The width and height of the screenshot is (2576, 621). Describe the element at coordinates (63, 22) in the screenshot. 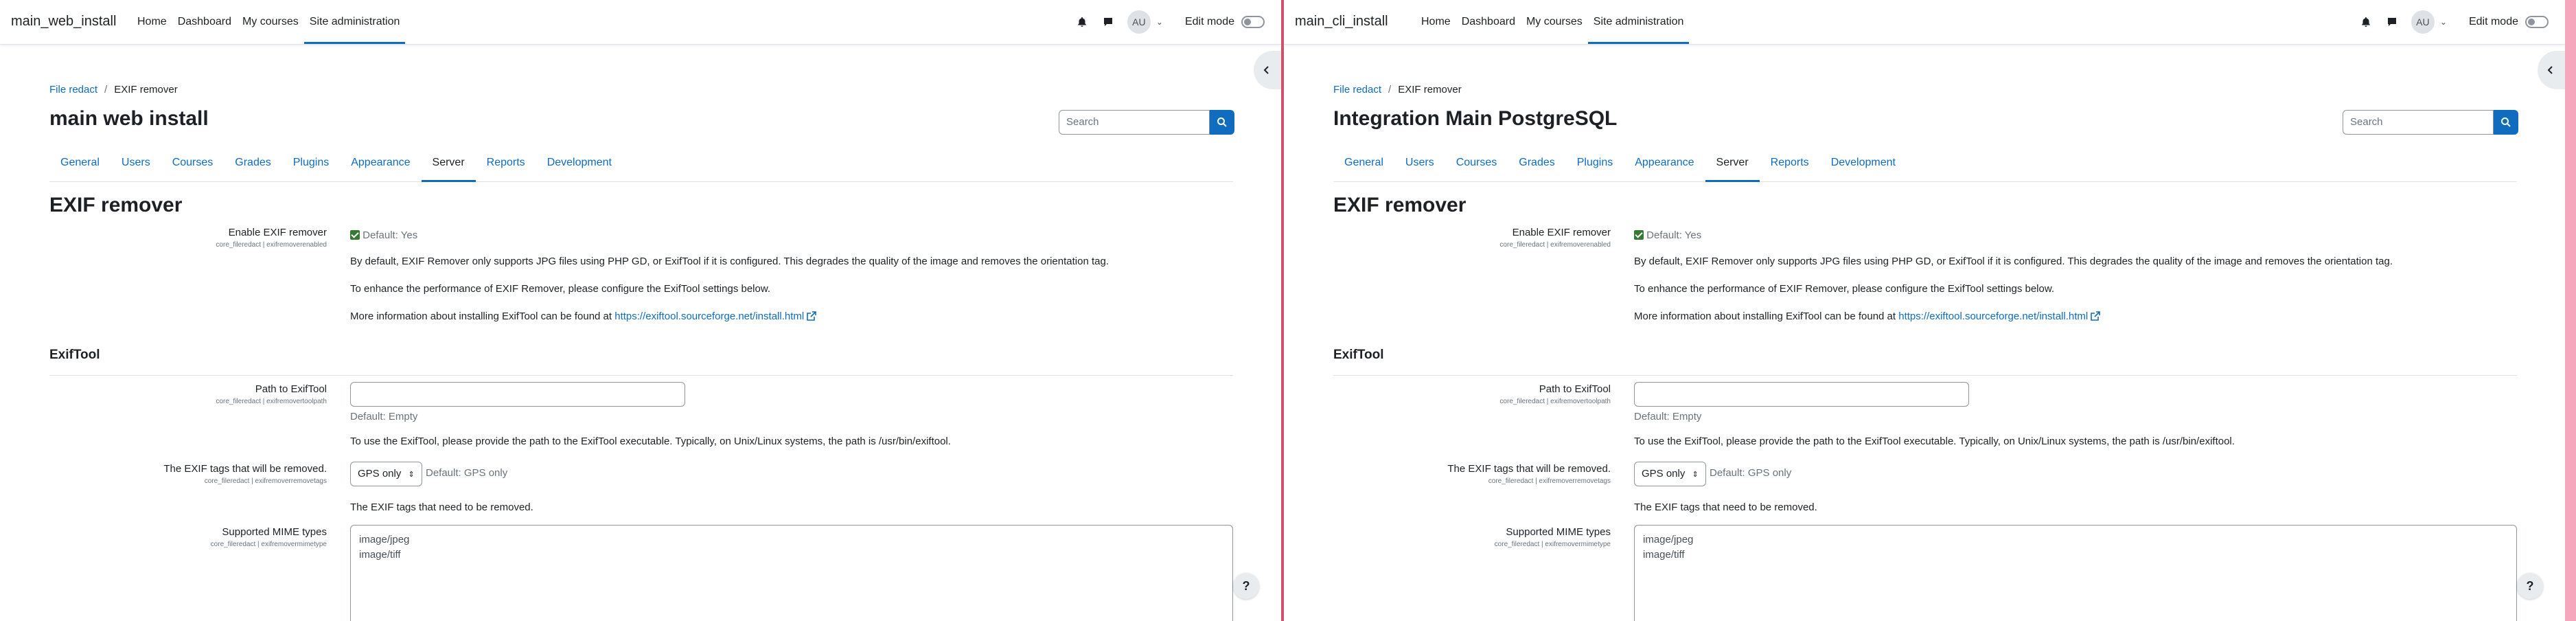

I see `site-name: main_web_install` at that location.